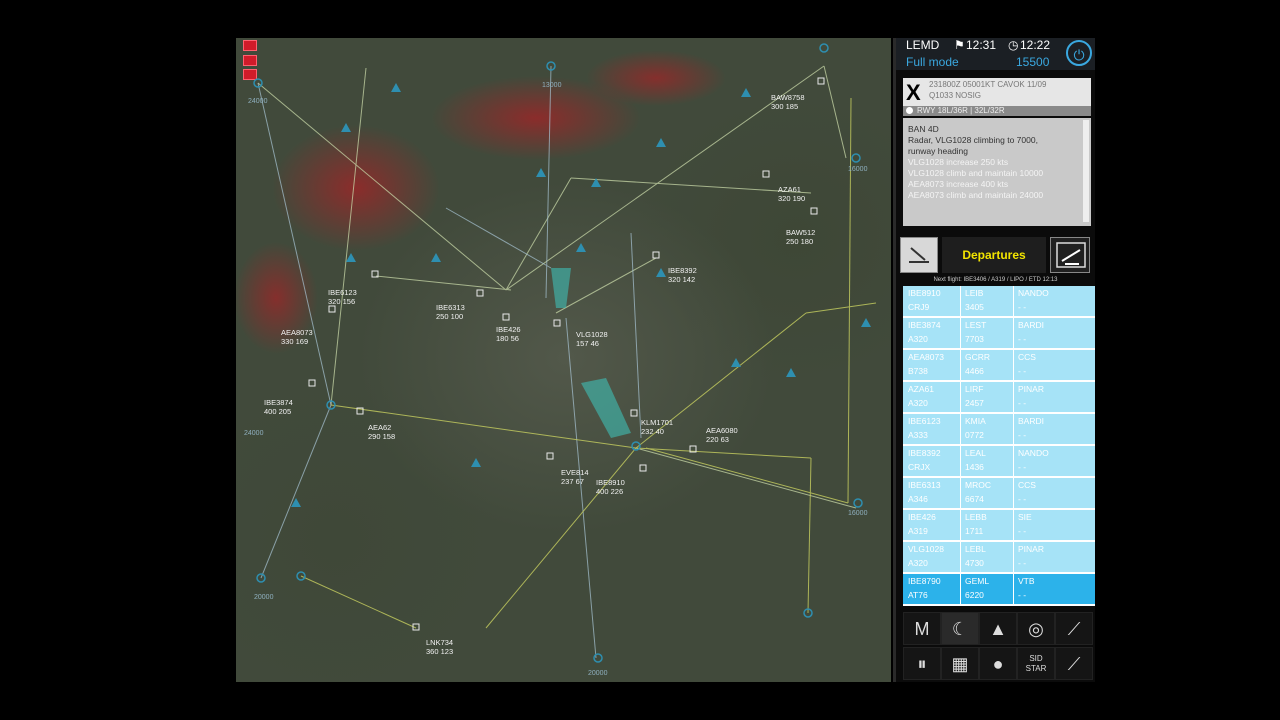  I want to click on aircraft-alt-speed: 400 226, so click(610, 491).